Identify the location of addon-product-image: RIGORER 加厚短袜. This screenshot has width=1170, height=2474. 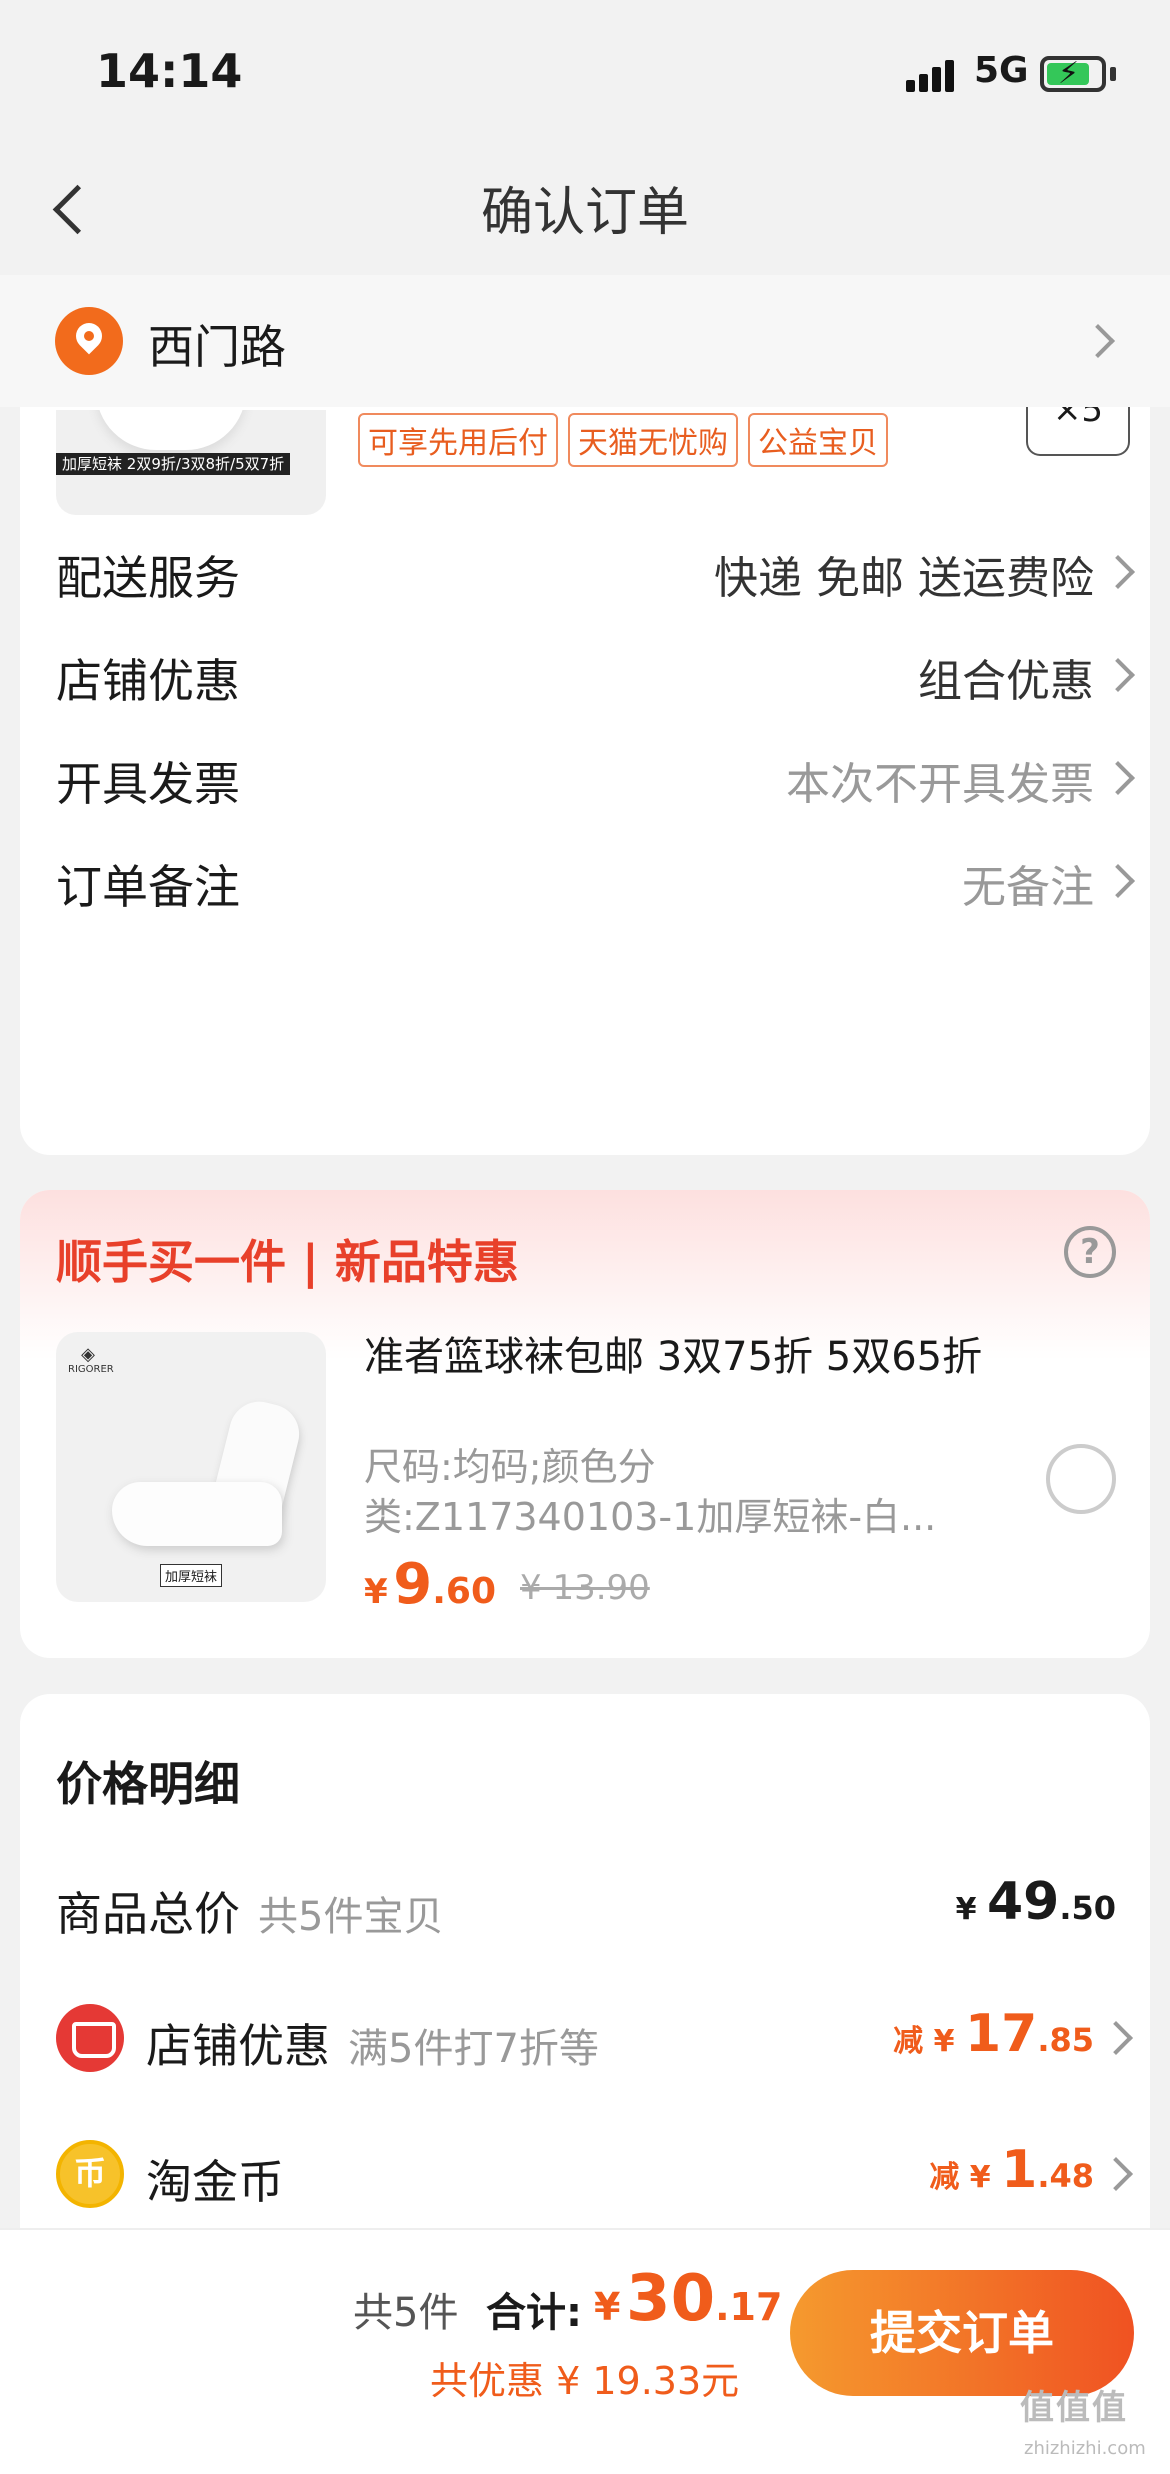
(191, 1467).